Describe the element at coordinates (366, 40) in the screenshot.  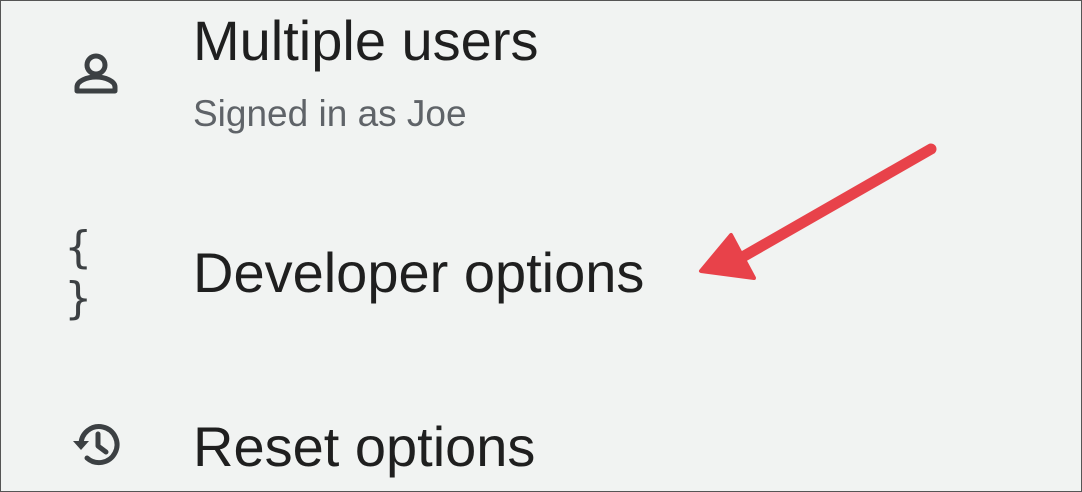
I see `settings-item-title: Multiple users` at that location.